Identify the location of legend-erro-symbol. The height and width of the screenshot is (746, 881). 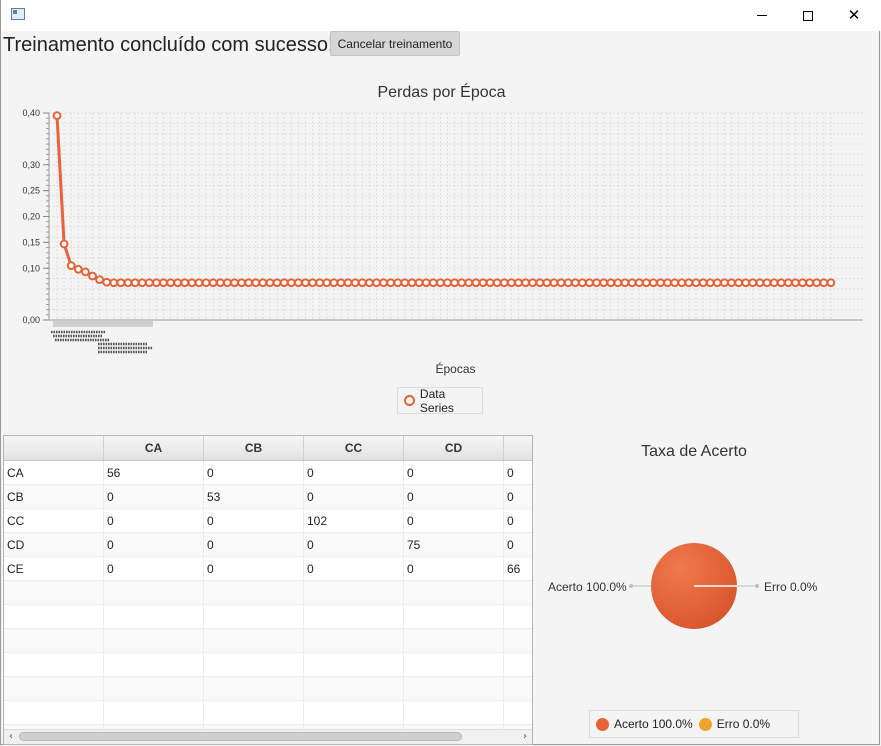
(705, 724).